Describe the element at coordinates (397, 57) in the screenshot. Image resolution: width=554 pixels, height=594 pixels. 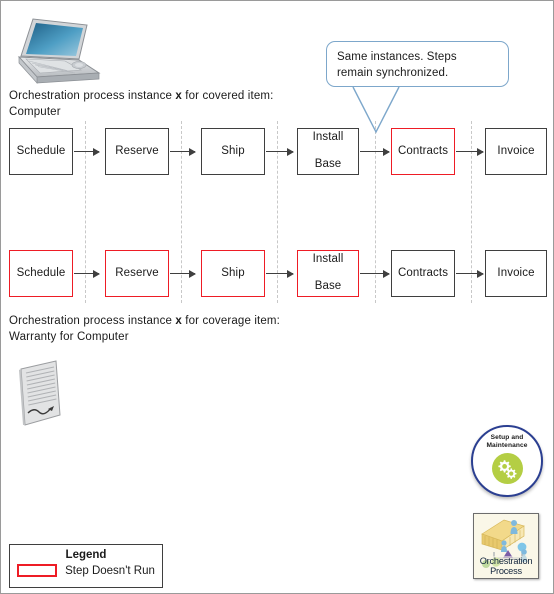
I see `callout-line-1: Same instances. Steps` at that location.